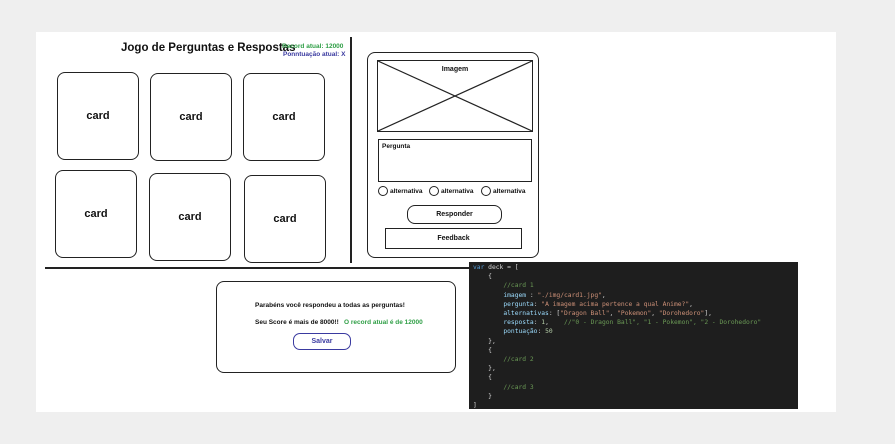 The height and width of the screenshot is (444, 895). I want to click on code-line: }, so click(482, 396).